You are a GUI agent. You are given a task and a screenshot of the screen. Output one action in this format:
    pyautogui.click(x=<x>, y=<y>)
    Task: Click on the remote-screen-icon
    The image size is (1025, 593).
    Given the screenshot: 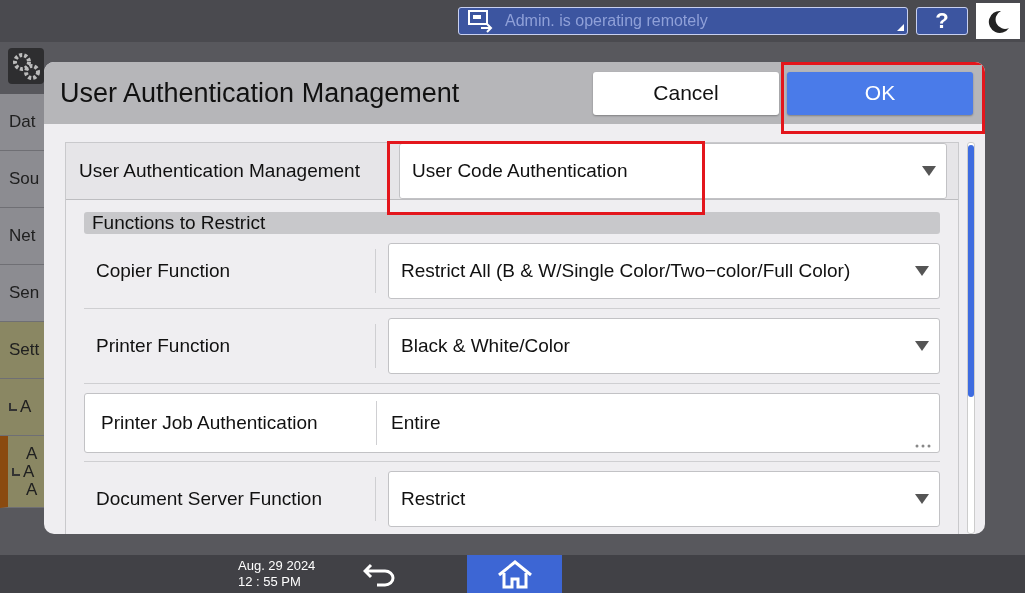 What is the action you would take?
    pyautogui.click(x=480, y=21)
    